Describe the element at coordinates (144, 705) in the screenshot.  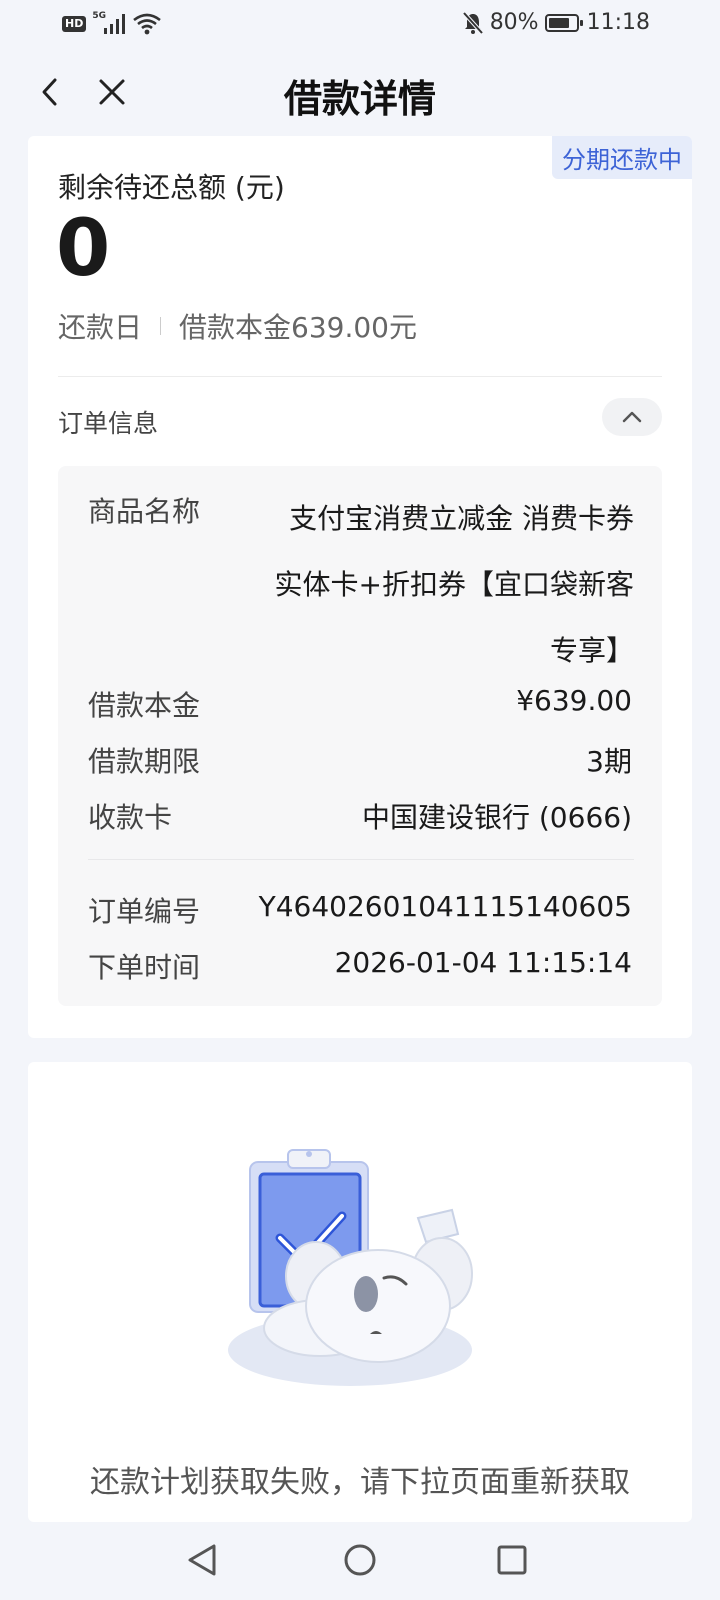
I see `principal-label: 借款本金` at that location.